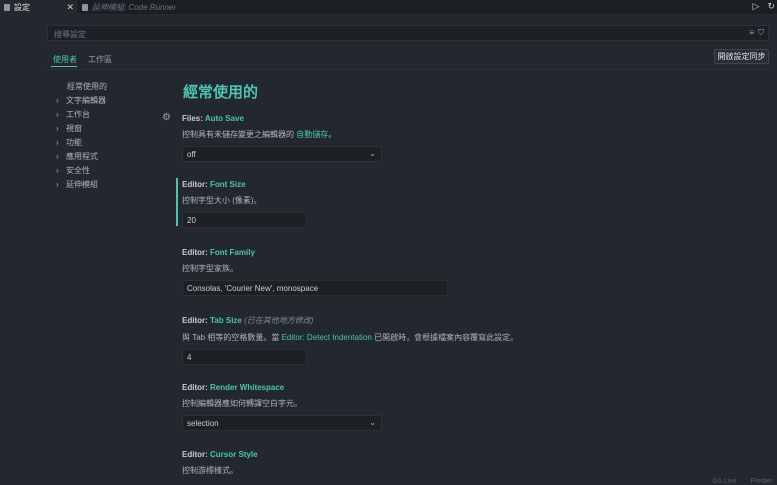 This screenshot has width=777, height=485. Describe the element at coordinates (111, 170) in the screenshot. I see `toc-item-security: › 安全性` at that location.